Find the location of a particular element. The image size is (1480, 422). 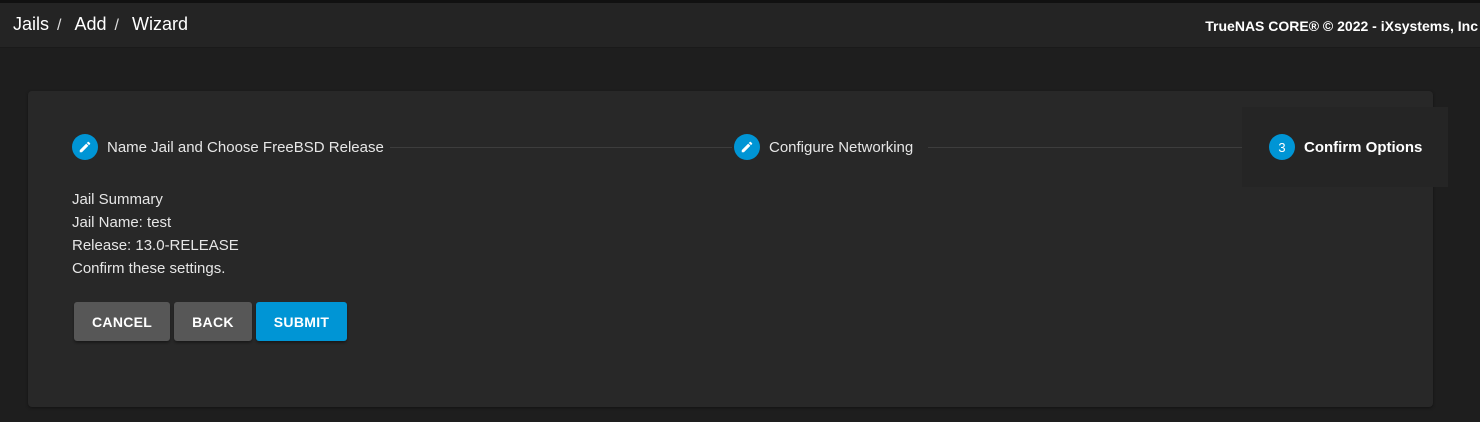

breadcrumb-wizard: Wizard is located at coordinates (159, 24).